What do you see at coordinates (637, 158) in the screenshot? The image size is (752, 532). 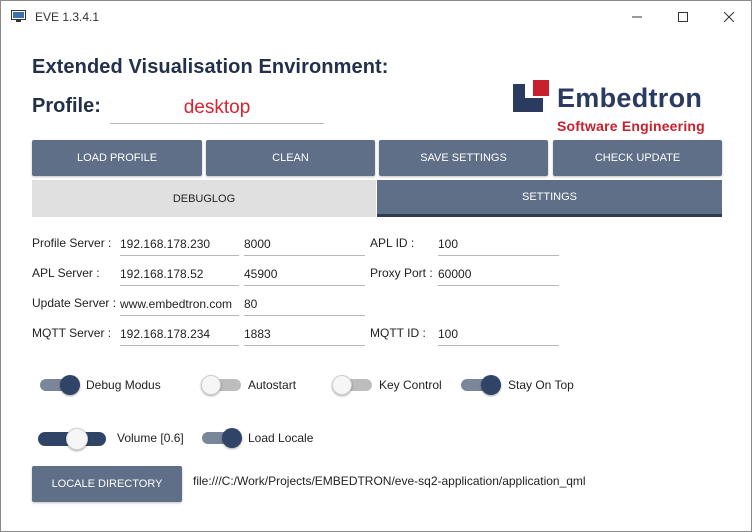 I see `check-update-button: CHECK UPDATE` at bounding box center [637, 158].